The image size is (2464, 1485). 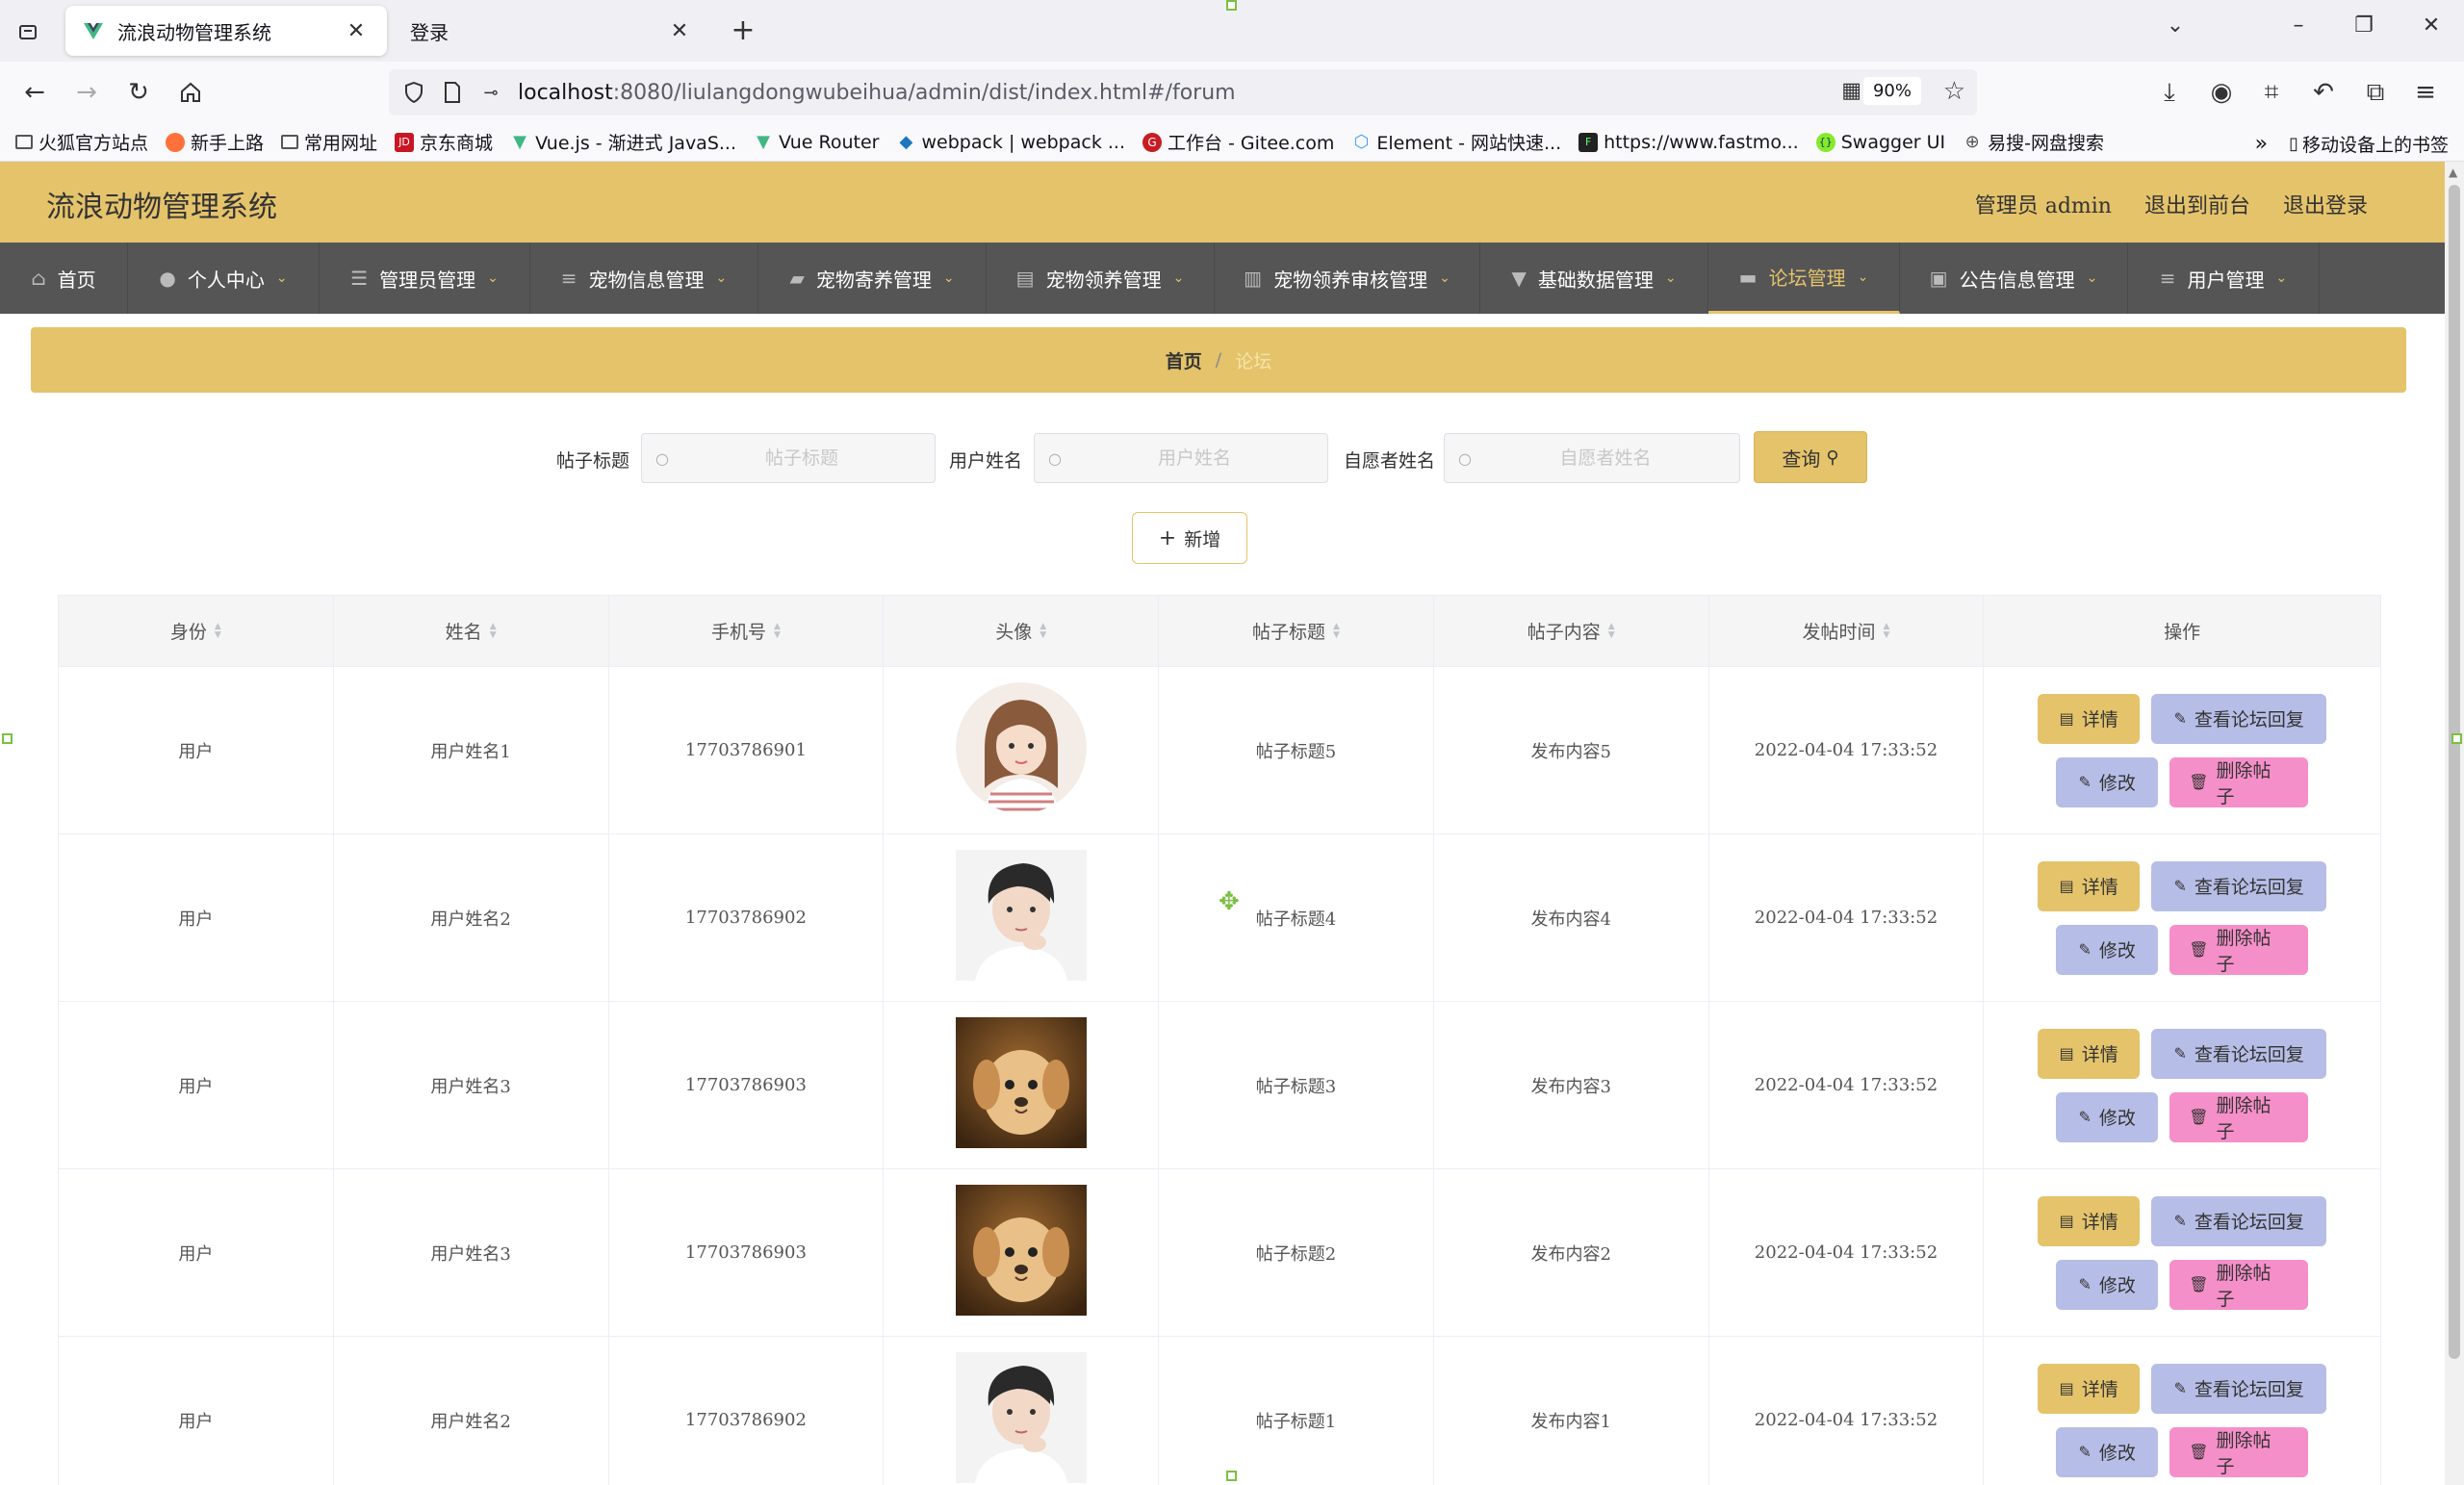 I want to click on account-icon: ◉, so click(x=2221, y=92).